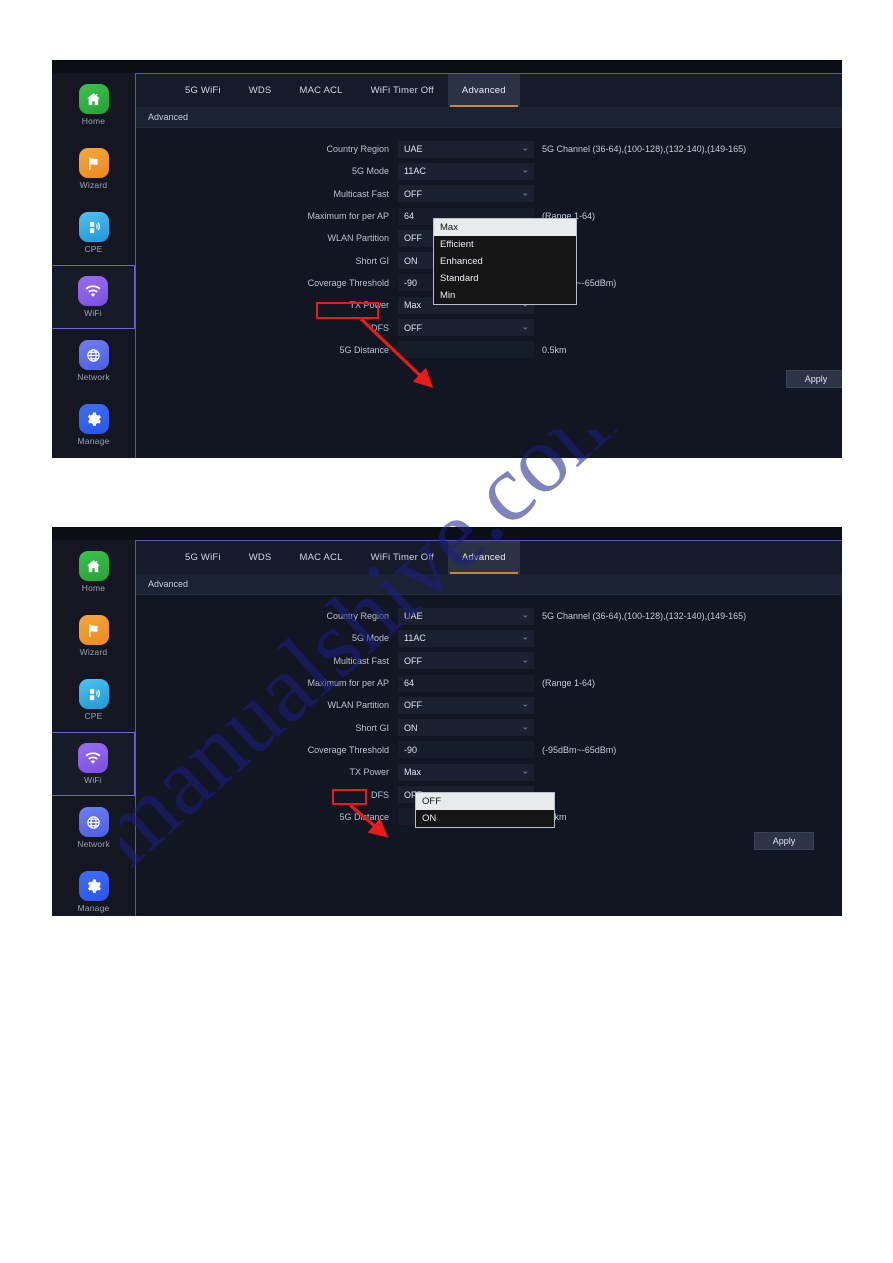 The width and height of the screenshot is (893, 1263). I want to click on wlan-partition-select: OFF ⌄, so click(466, 705).